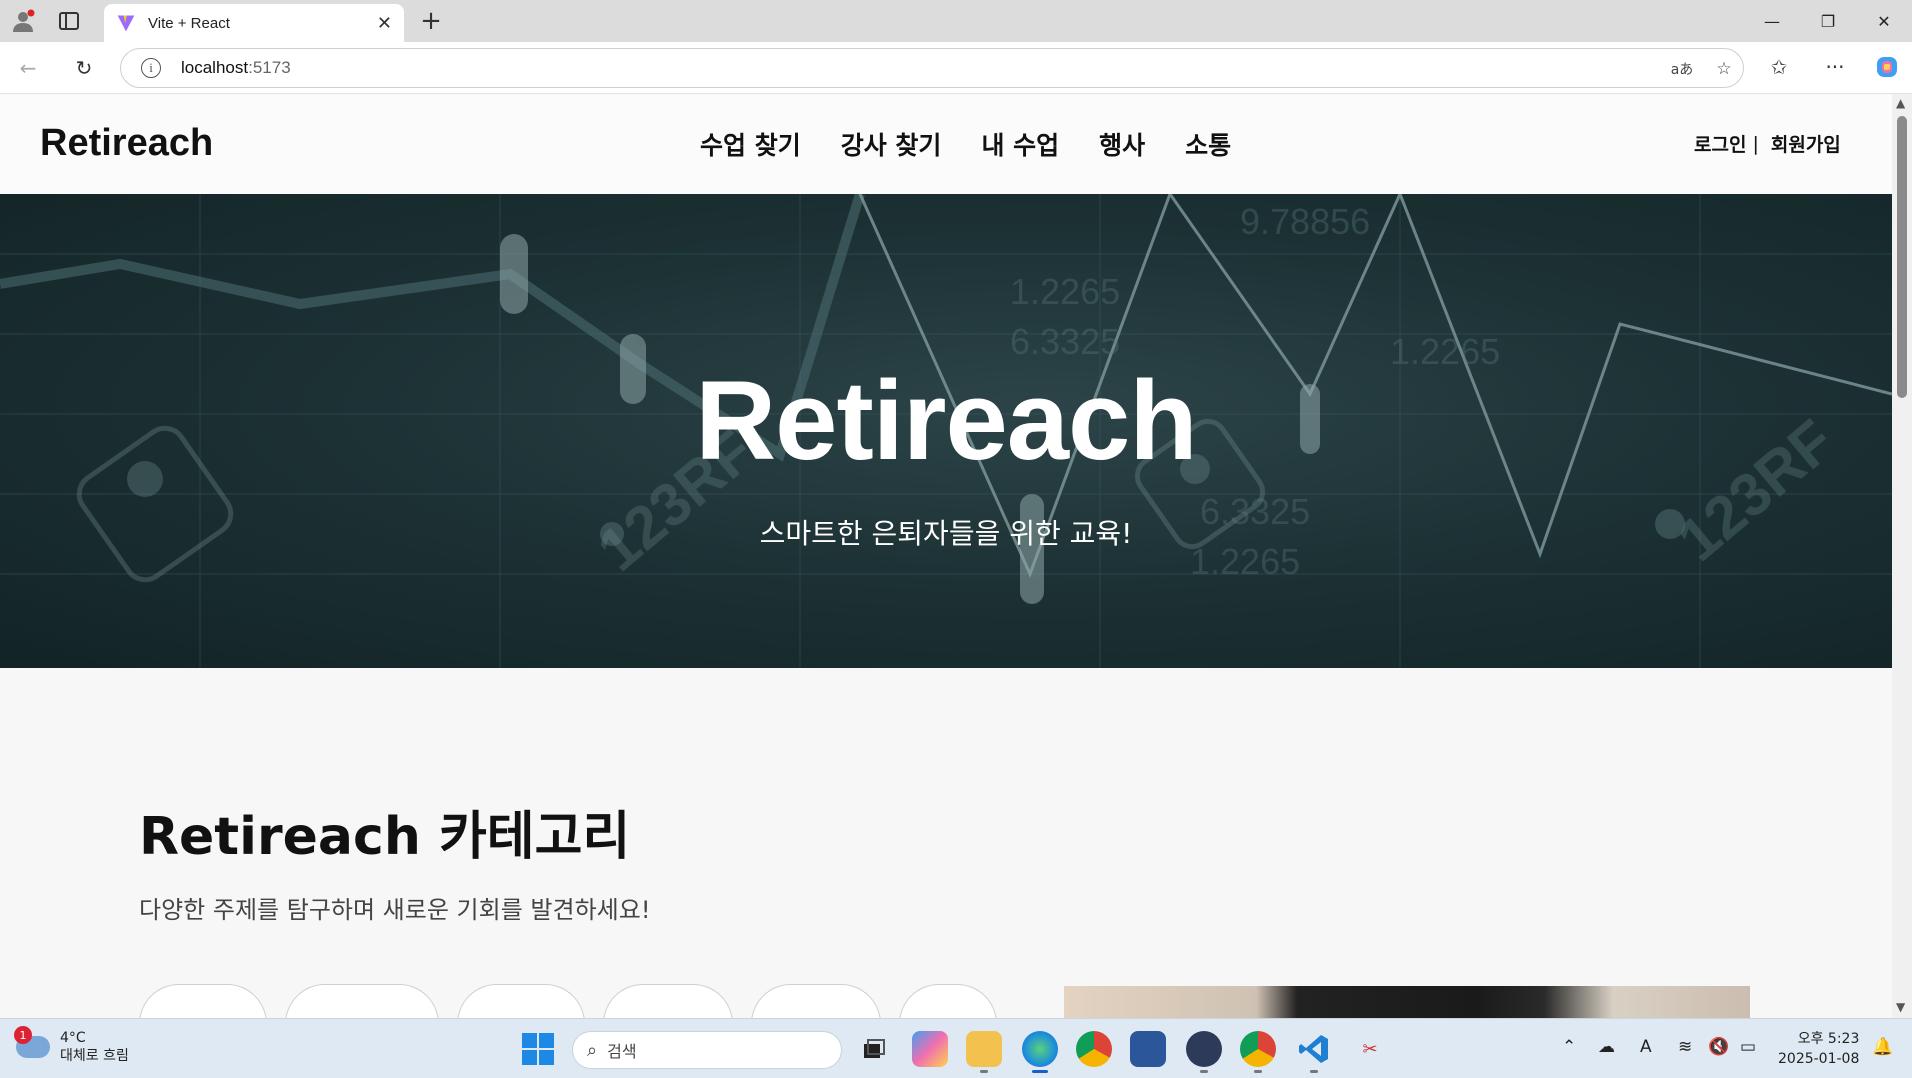 The height and width of the screenshot is (1078, 1912). Describe the element at coordinates (1767, 143) in the screenshot. I see `auth-links: 로그인 | 회원가입` at that location.